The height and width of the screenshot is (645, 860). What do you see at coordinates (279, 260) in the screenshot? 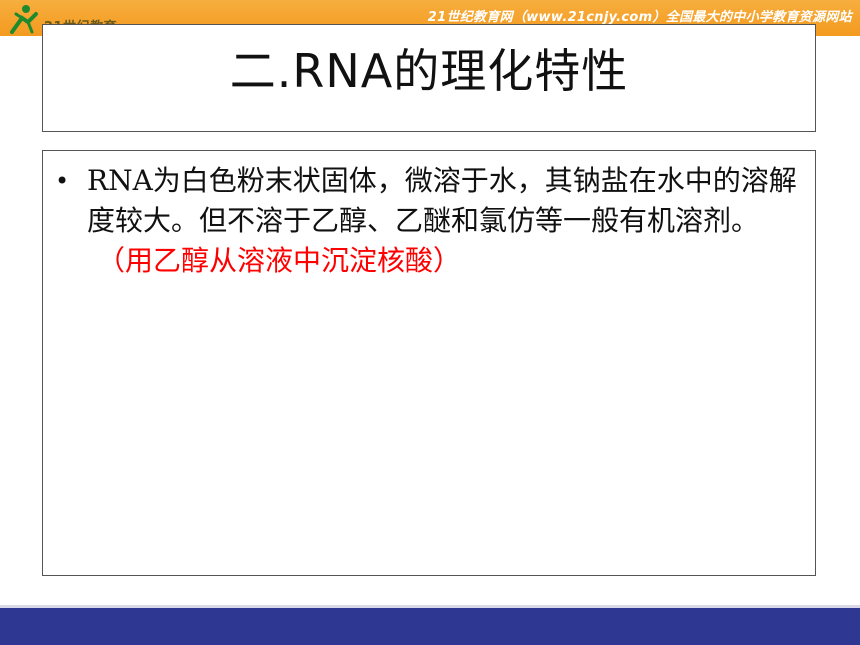
I see `bullet-note: （用乙醇从溶液中沉淀核酸）` at bounding box center [279, 260].